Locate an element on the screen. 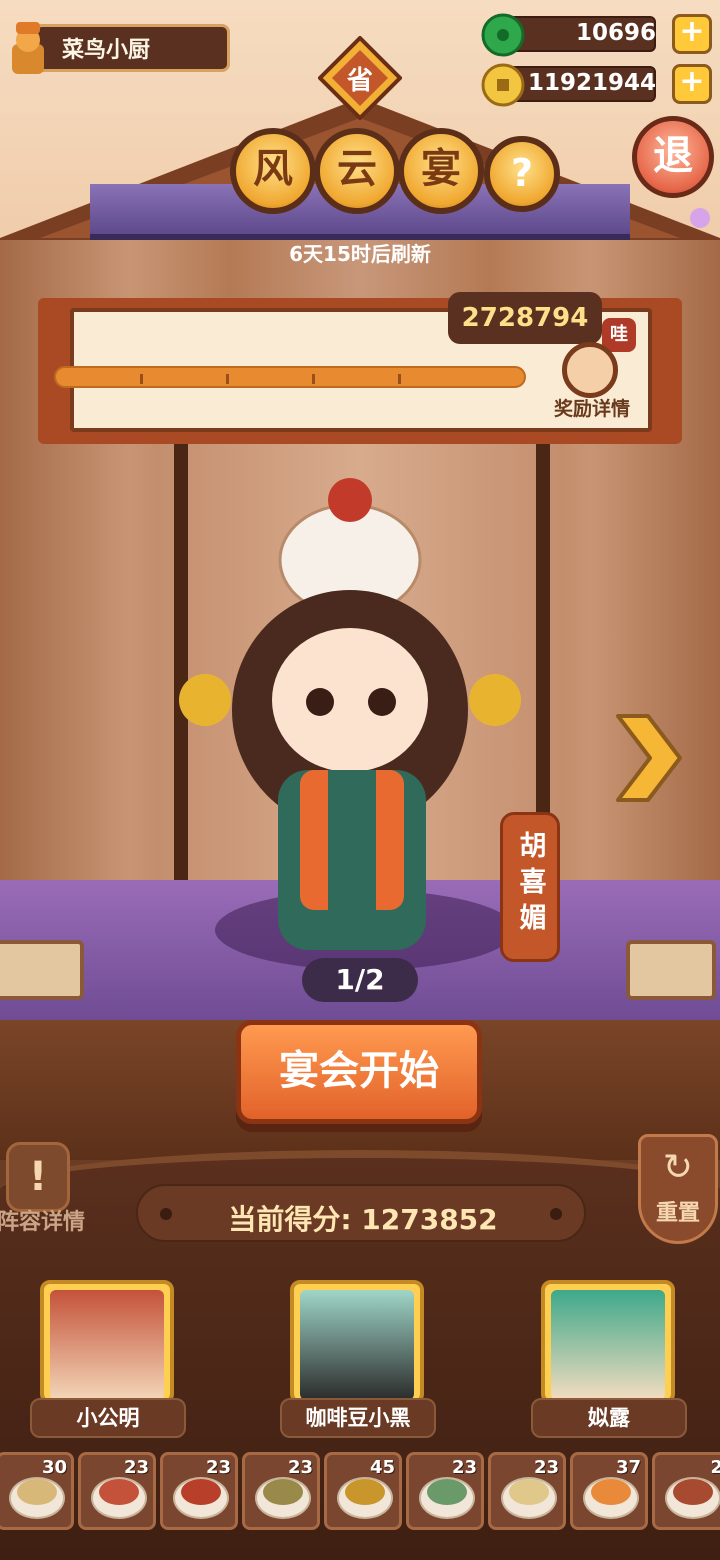  jade-icon is located at coordinates (503, 35).